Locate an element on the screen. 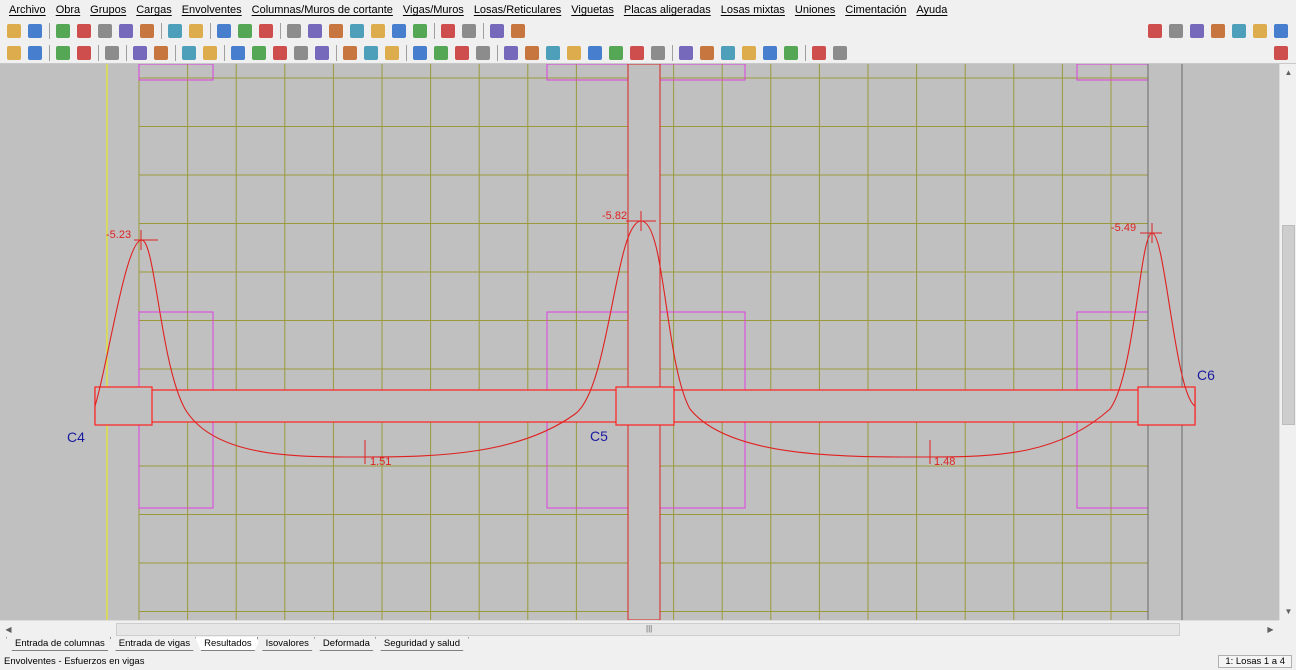 This screenshot has height=670, width=1296. floor-select-icon is located at coordinates (245, 31).